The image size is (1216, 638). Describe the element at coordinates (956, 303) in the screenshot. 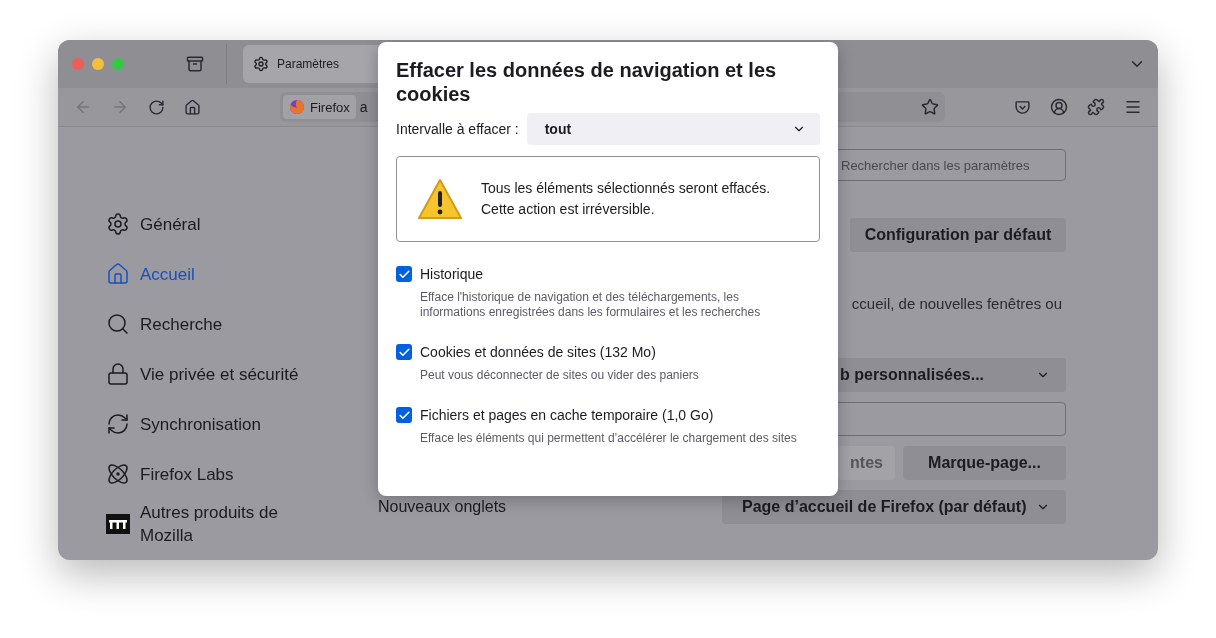

I see `description-text: ccueil, de nouvelles fenêtres ou` at that location.